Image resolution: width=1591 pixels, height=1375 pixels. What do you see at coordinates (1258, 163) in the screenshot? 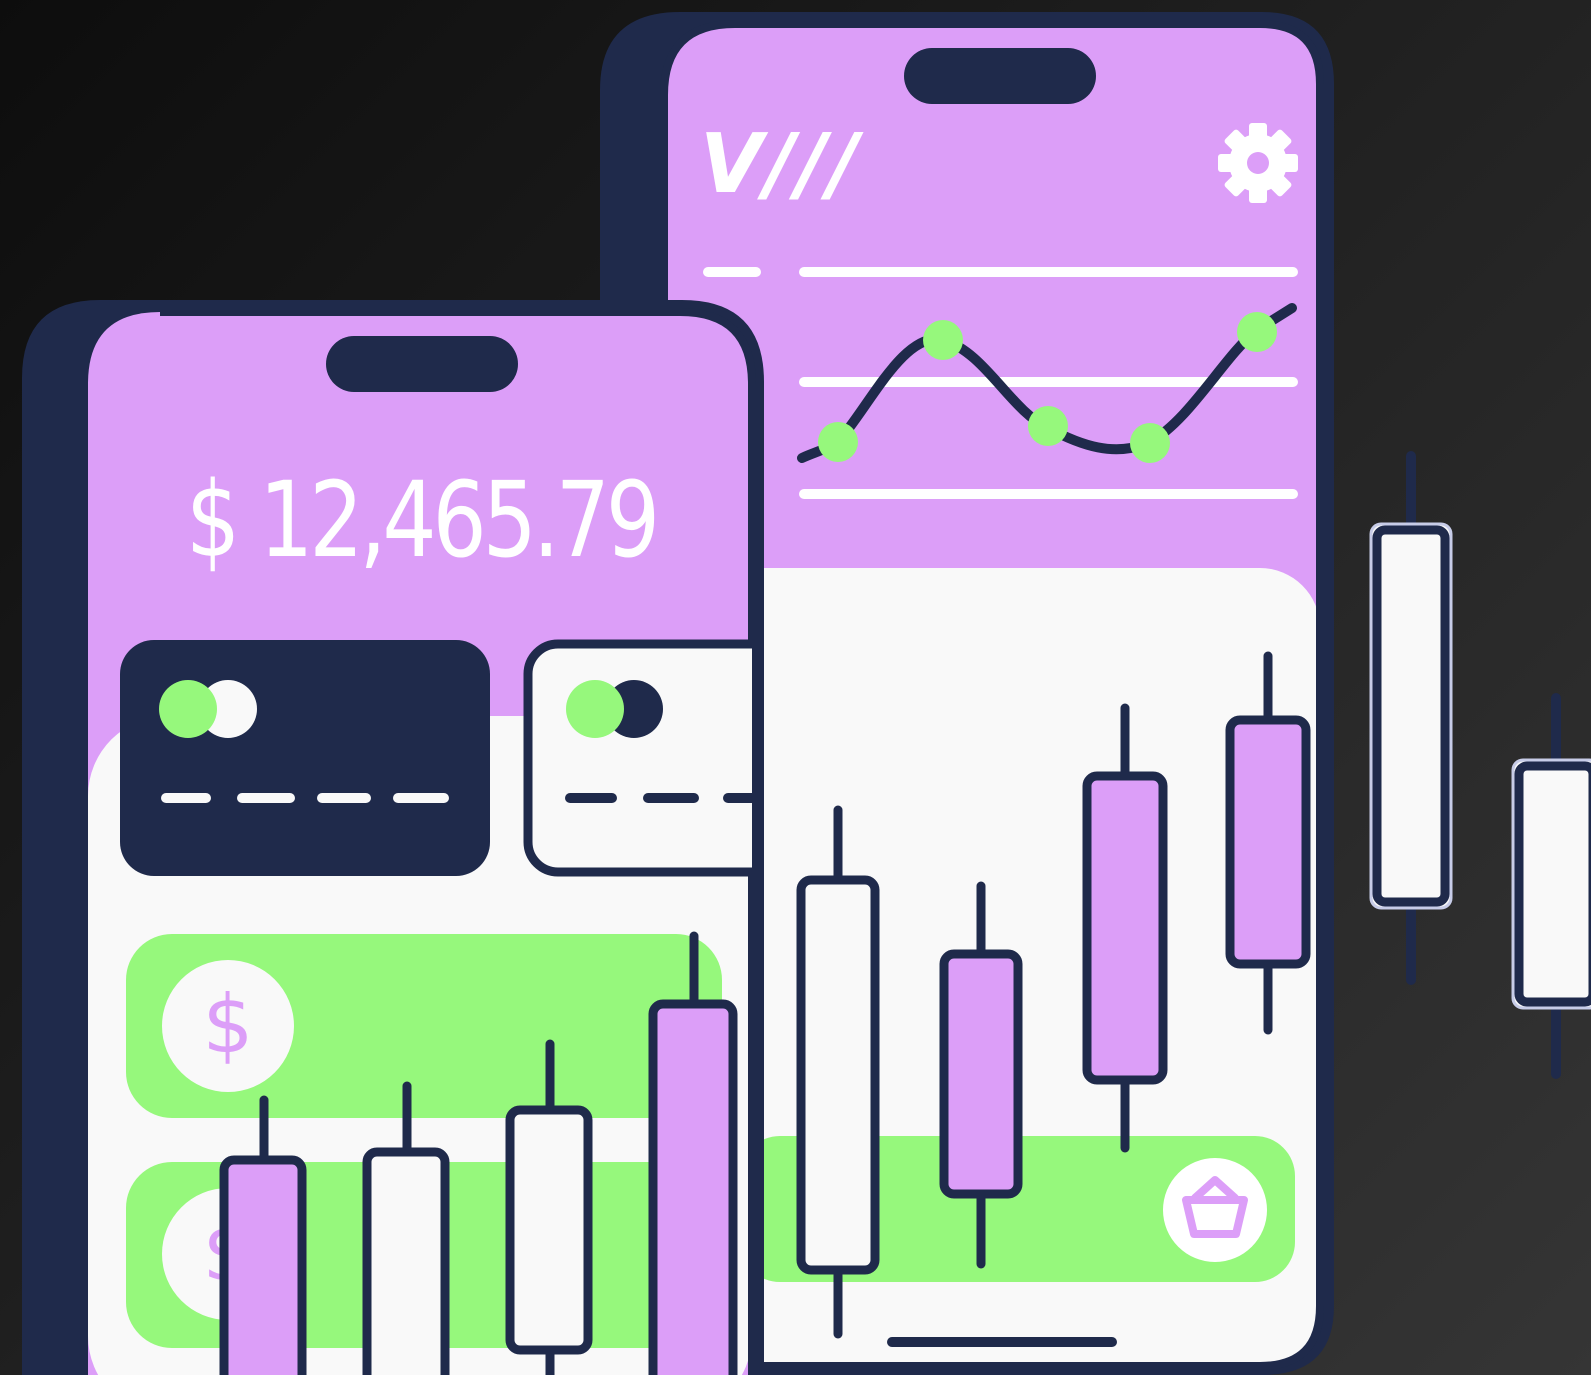
I see `gear-icon` at bounding box center [1258, 163].